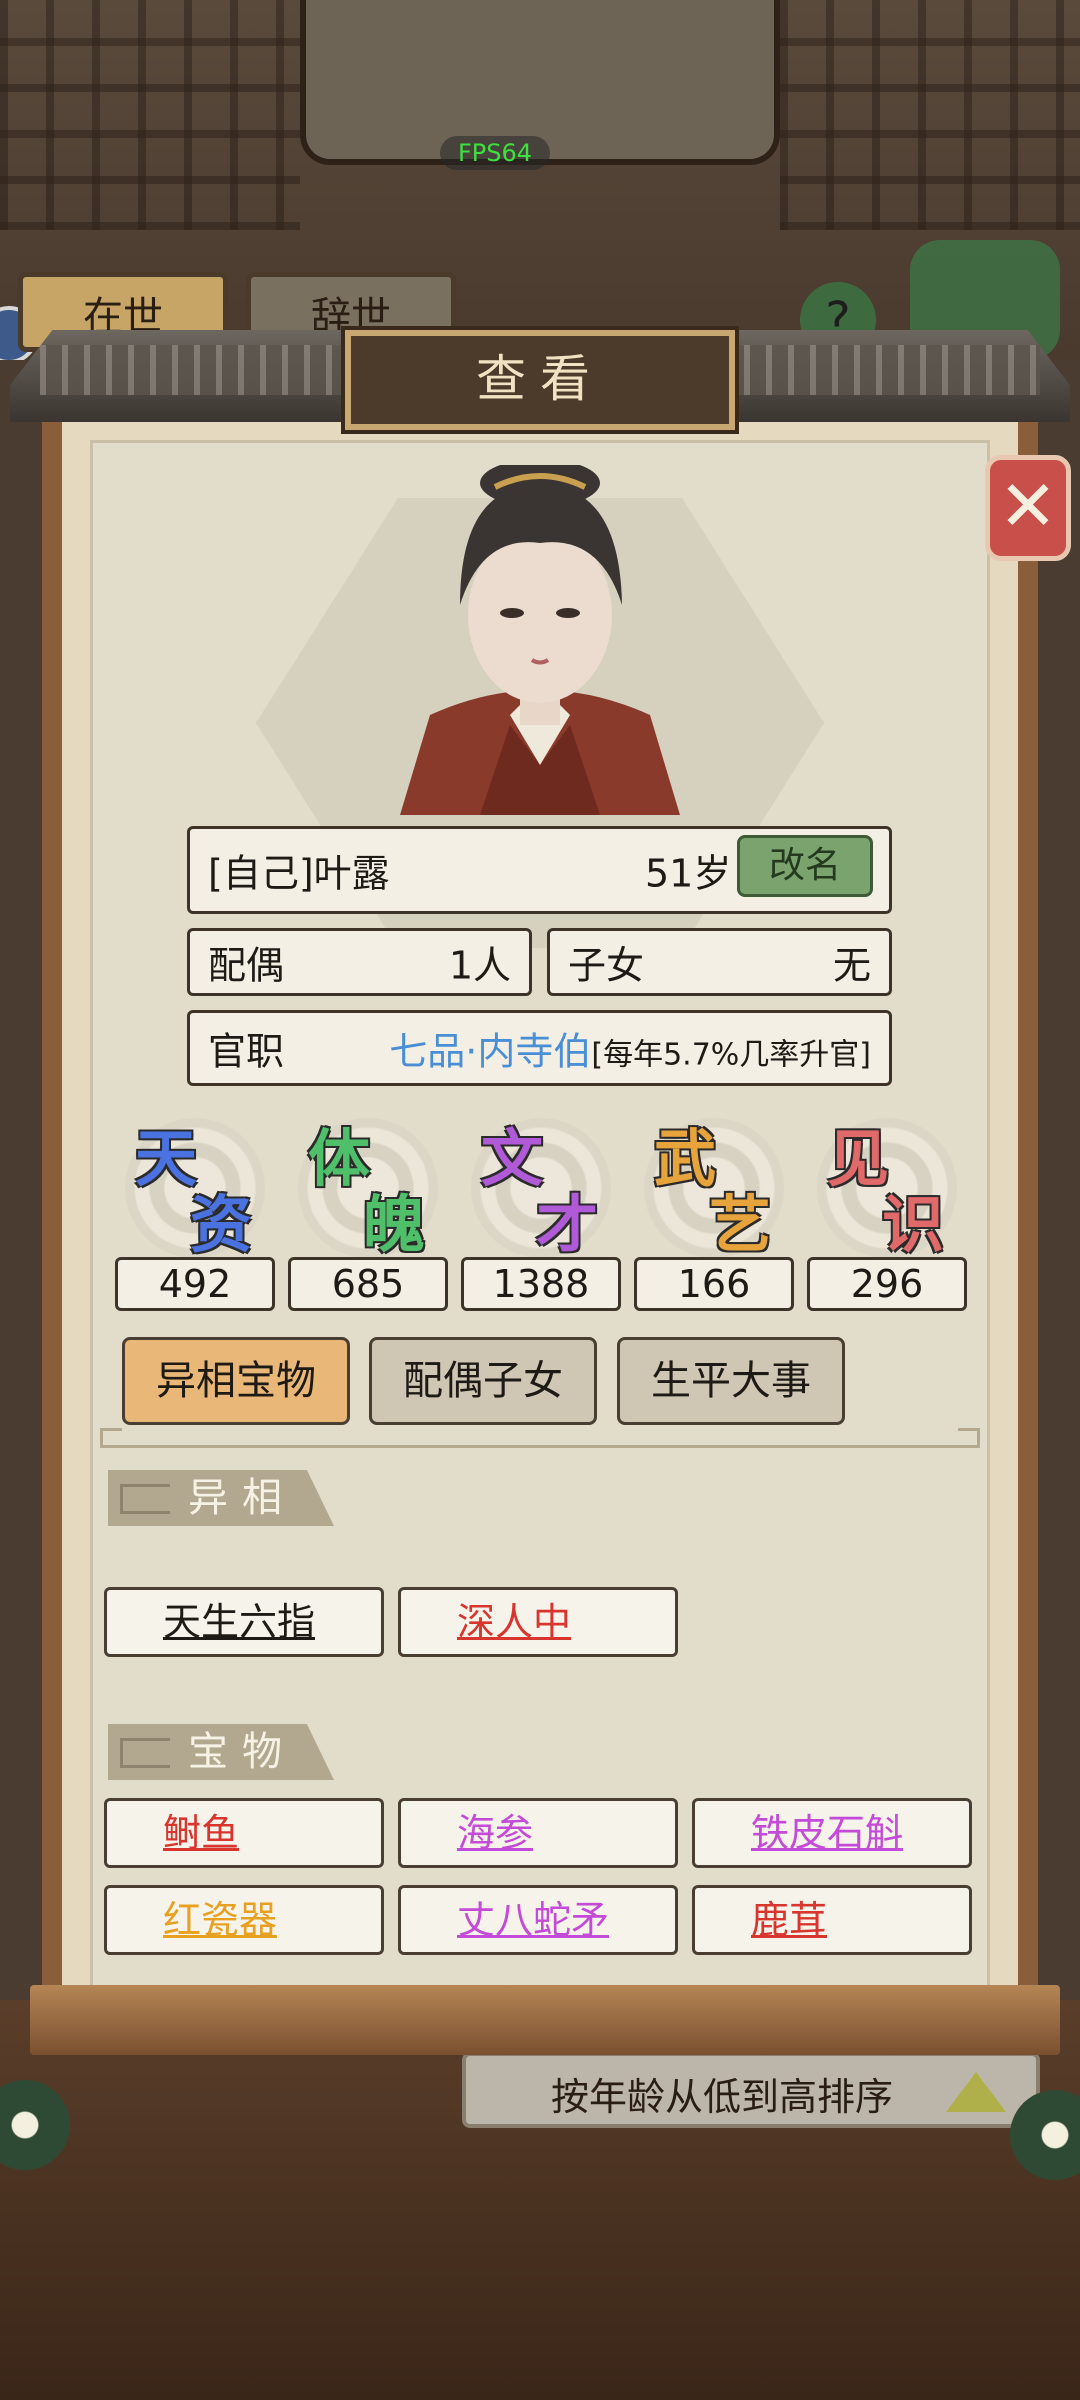  Describe the element at coordinates (887, 1284) in the screenshot. I see `attribute-value: 296` at that location.